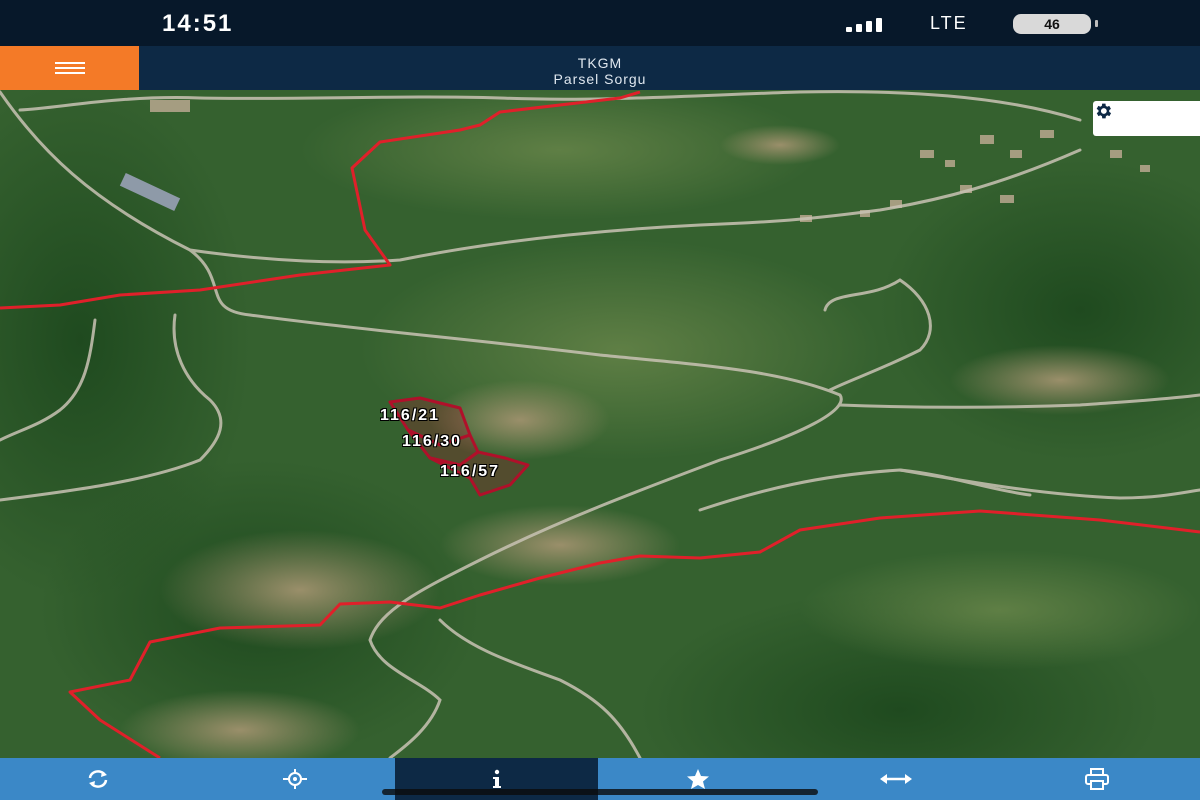 This screenshot has height=800, width=1200. I want to click on measure-arrows-icon, so click(895, 779).